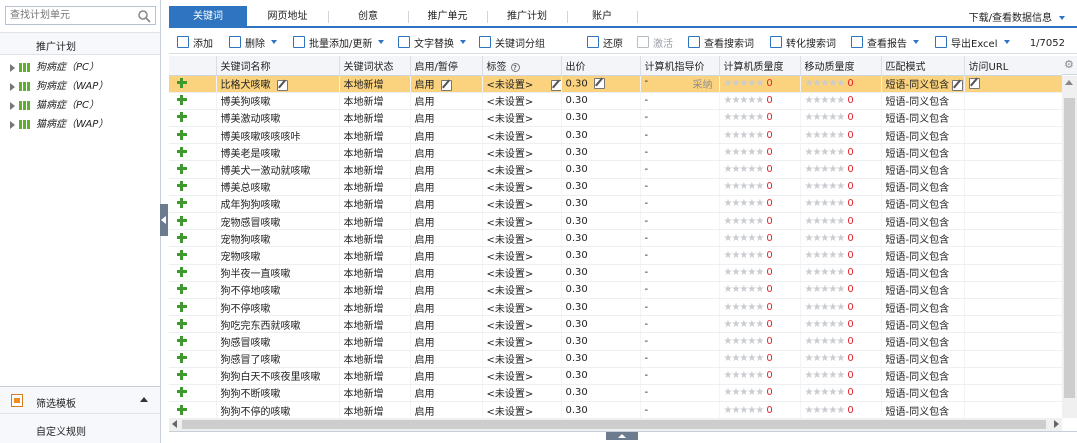 The image size is (1077, 443). I want to click on keyword-name-cell: 狗狗白天不咳夜里咳嗽, so click(278, 376).